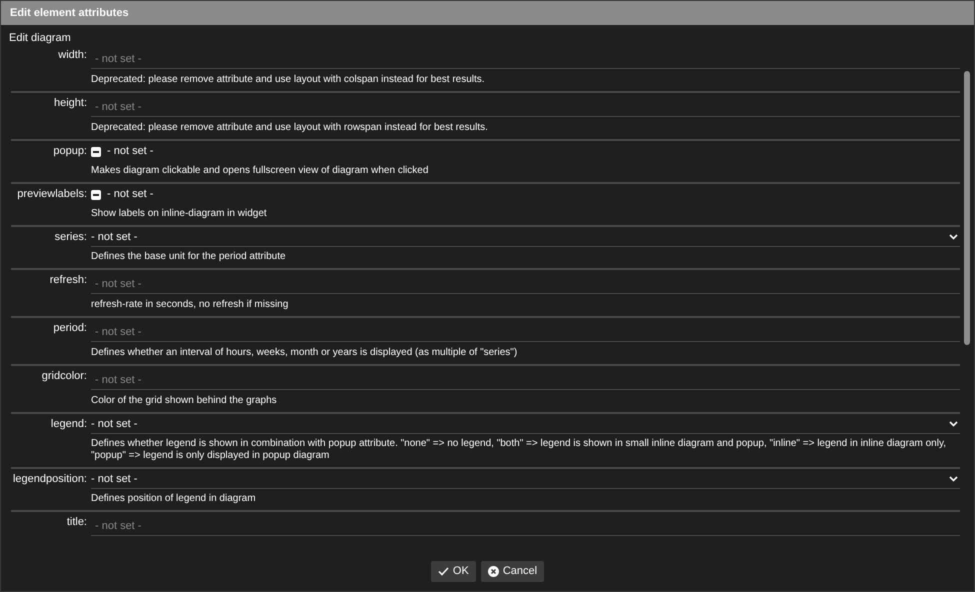 This screenshot has height=592, width=975. Describe the element at coordinates (64, 376) in the screenshot. I see `attribute-label: gridcolor:` at that location.